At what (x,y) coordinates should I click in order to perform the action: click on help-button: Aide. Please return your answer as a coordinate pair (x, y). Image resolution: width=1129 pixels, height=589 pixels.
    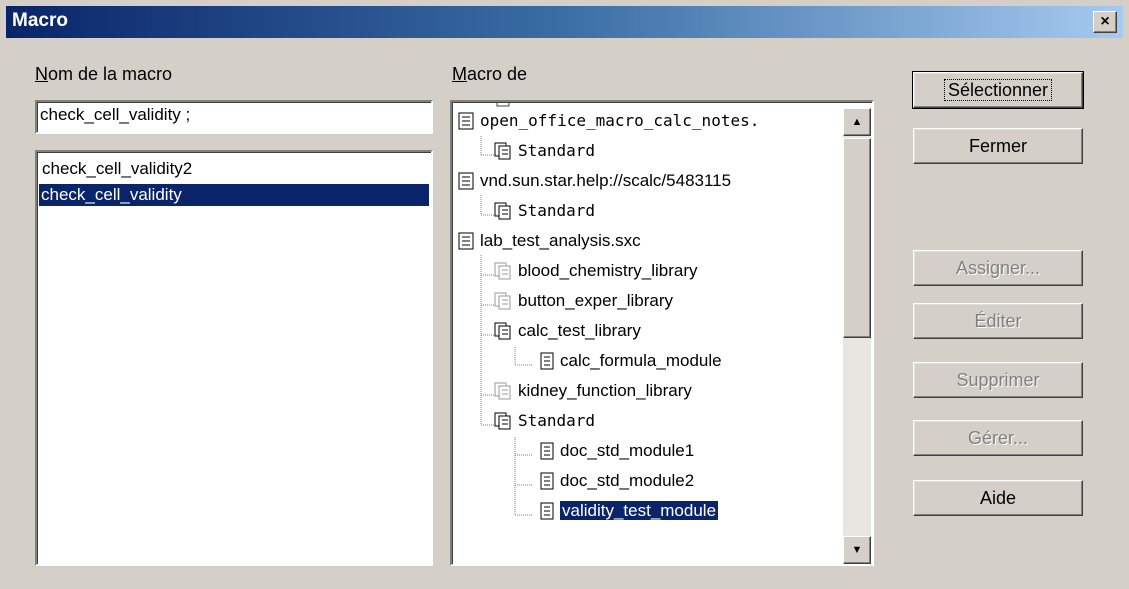
    Looking at the image, I should click on (998, 498).